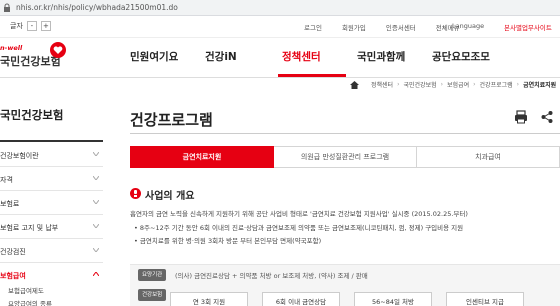  Describe the element at coordinates (152, 295) in the screenshot. I see `insurance-badge: 건강보험` at that location.